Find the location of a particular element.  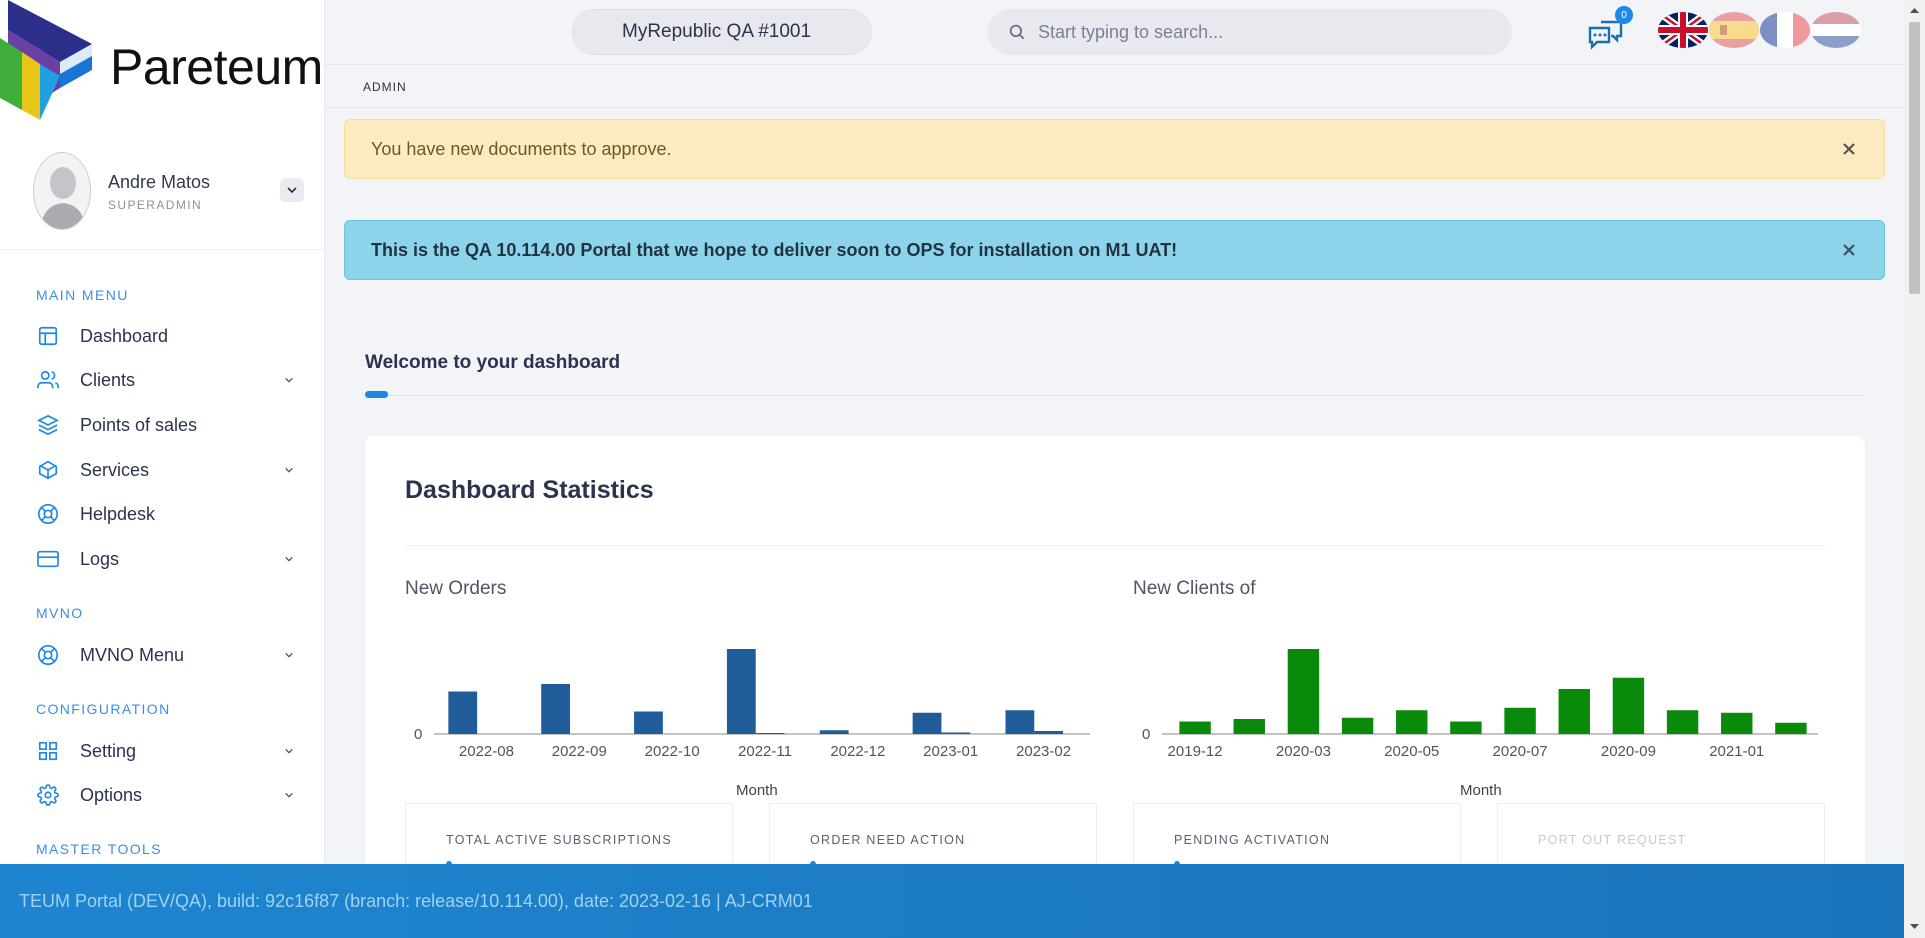

sidebar-item-services: Services is located at coordinates (166, 470).